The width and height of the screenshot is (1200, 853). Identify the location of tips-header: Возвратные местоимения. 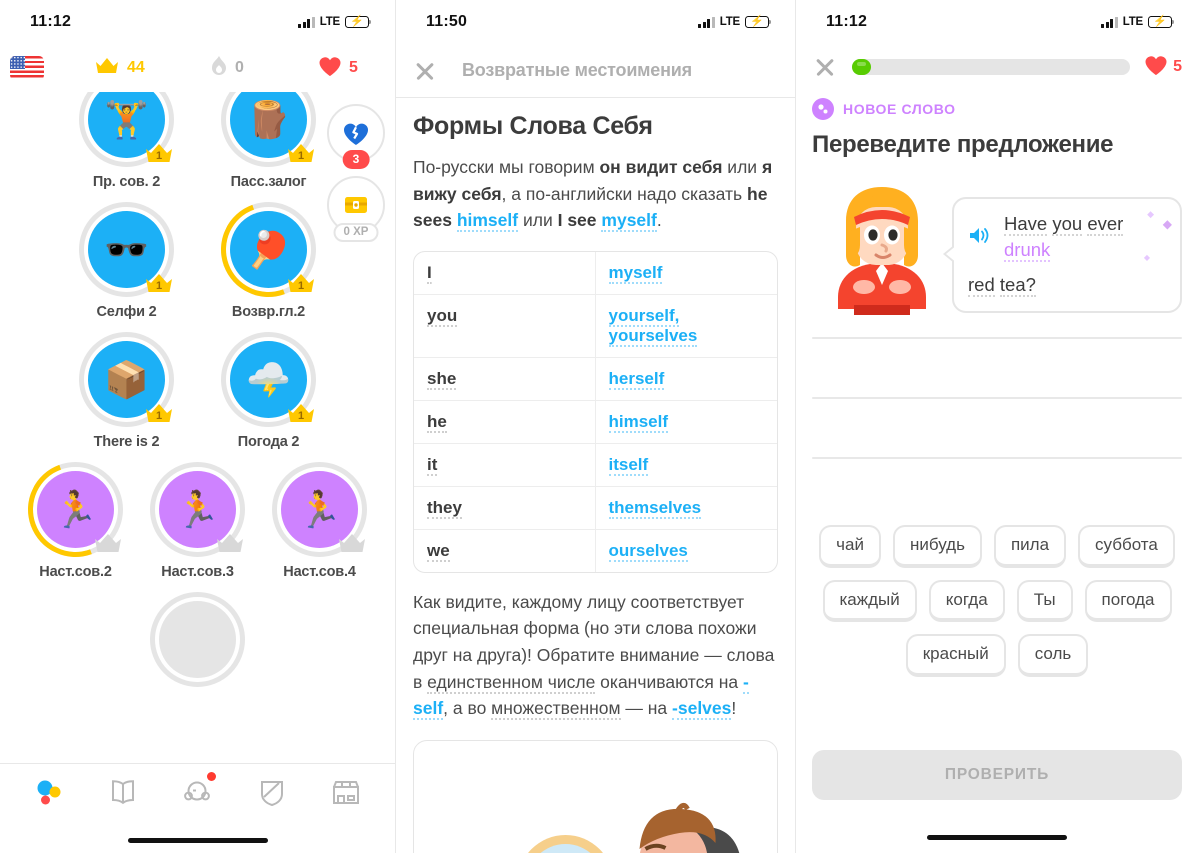
(595, 71).